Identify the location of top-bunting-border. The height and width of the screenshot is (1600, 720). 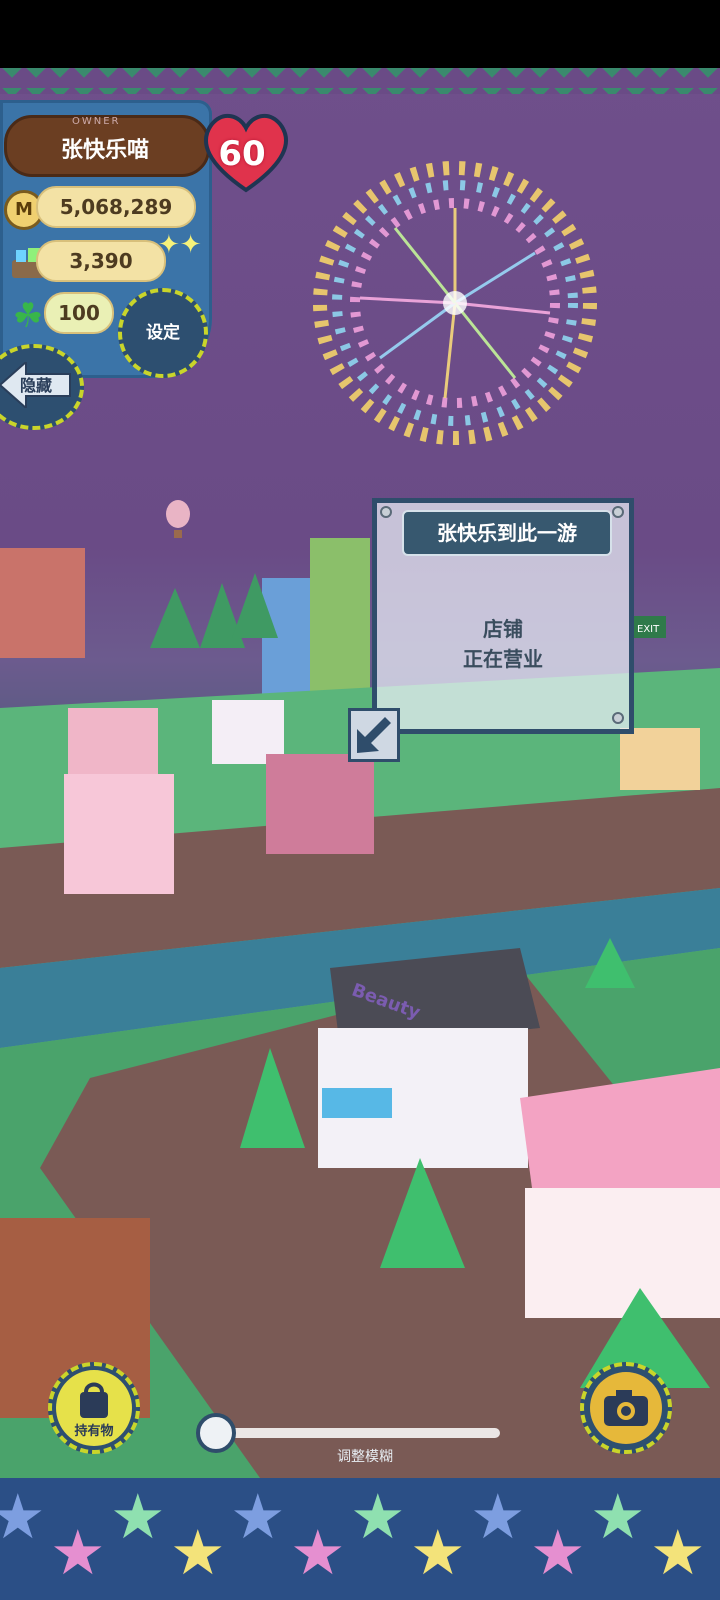
(360, 81).